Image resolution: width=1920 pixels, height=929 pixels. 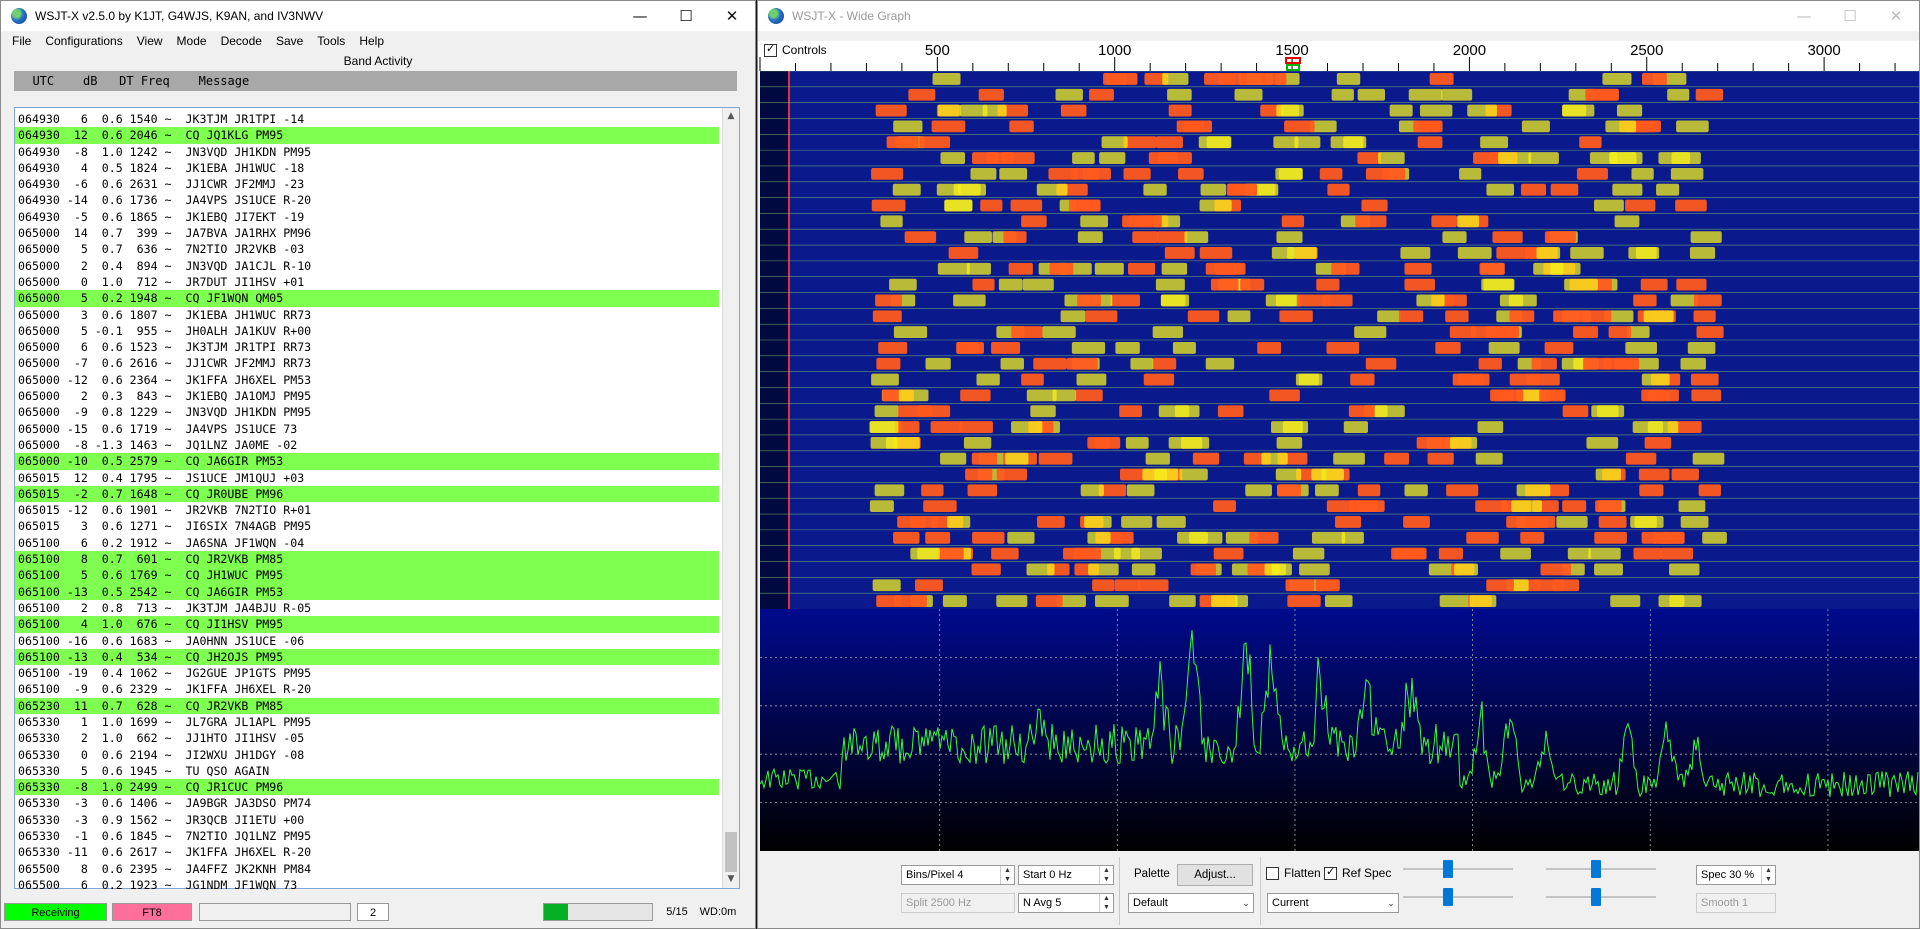 I want to click on log-row: 065100 -16 0.6 1683 ~ JA0HNN JS1UCE -06, so click(x=367, y=641).